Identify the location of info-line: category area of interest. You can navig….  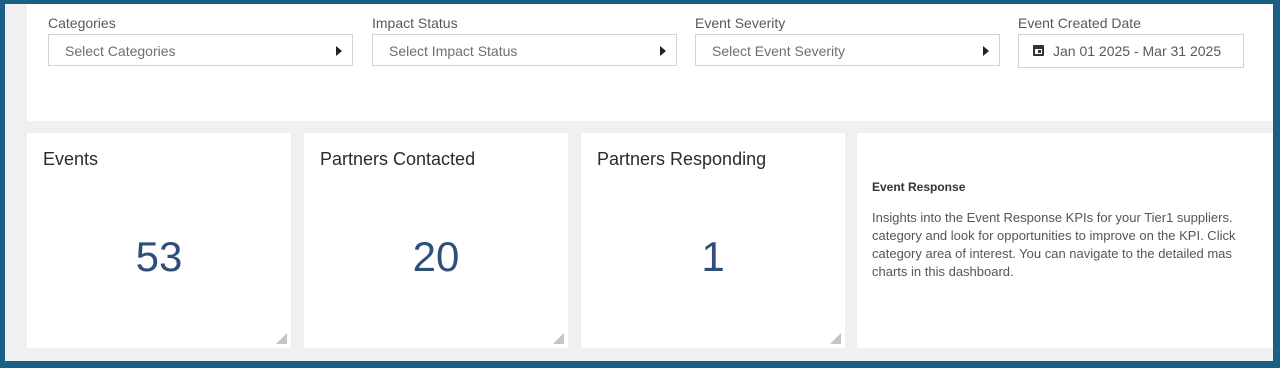
(1052, 253).